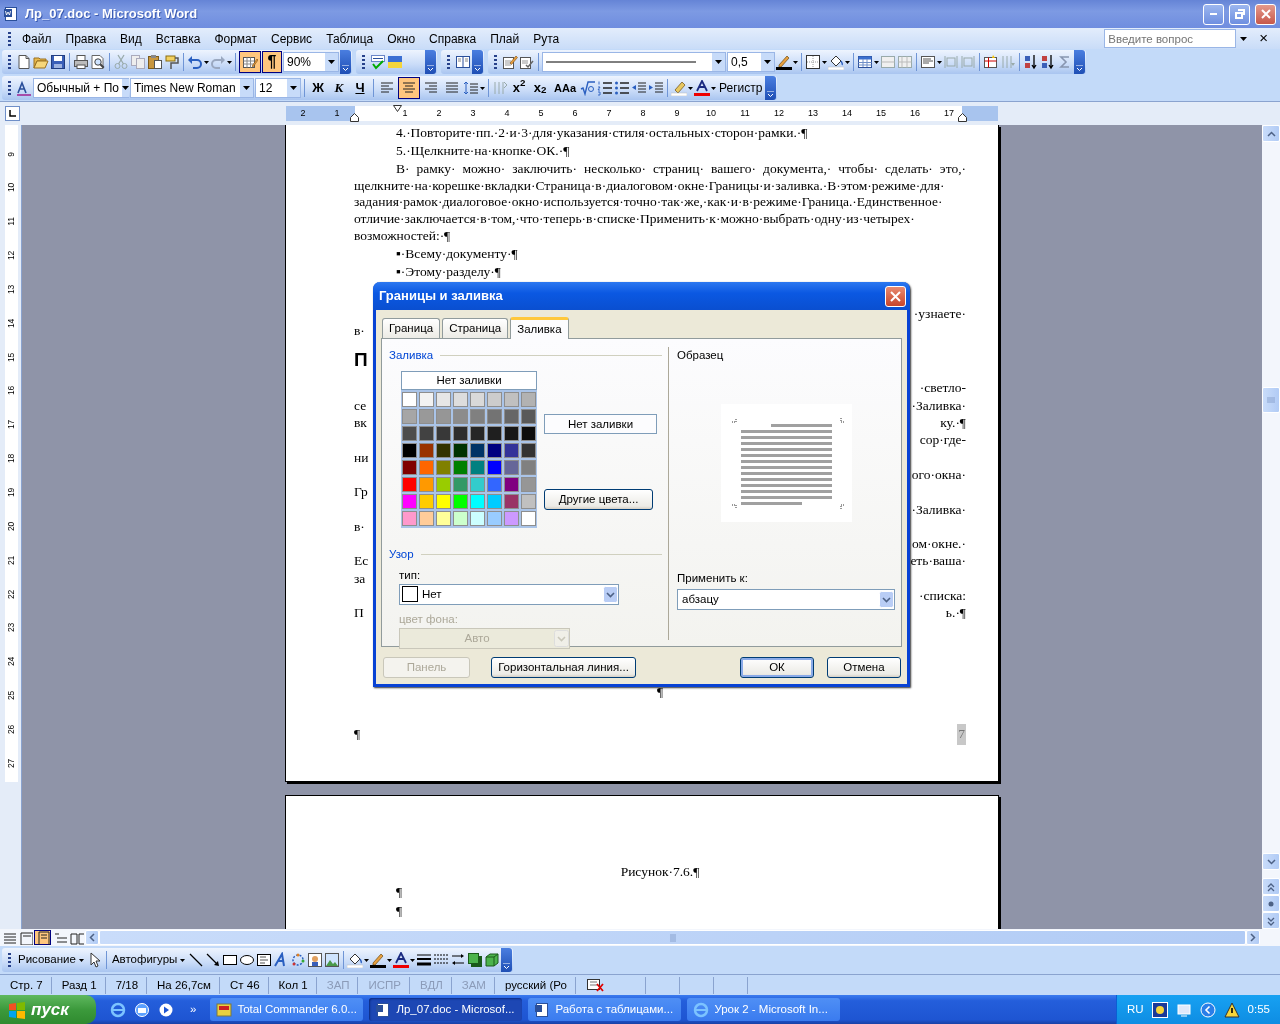 This screenshot has height=1024, width=1280. What do you see at coordinates (360, 88) in the screenshot?
I see `underline-button: Ч` at bounding box center [360, 88].